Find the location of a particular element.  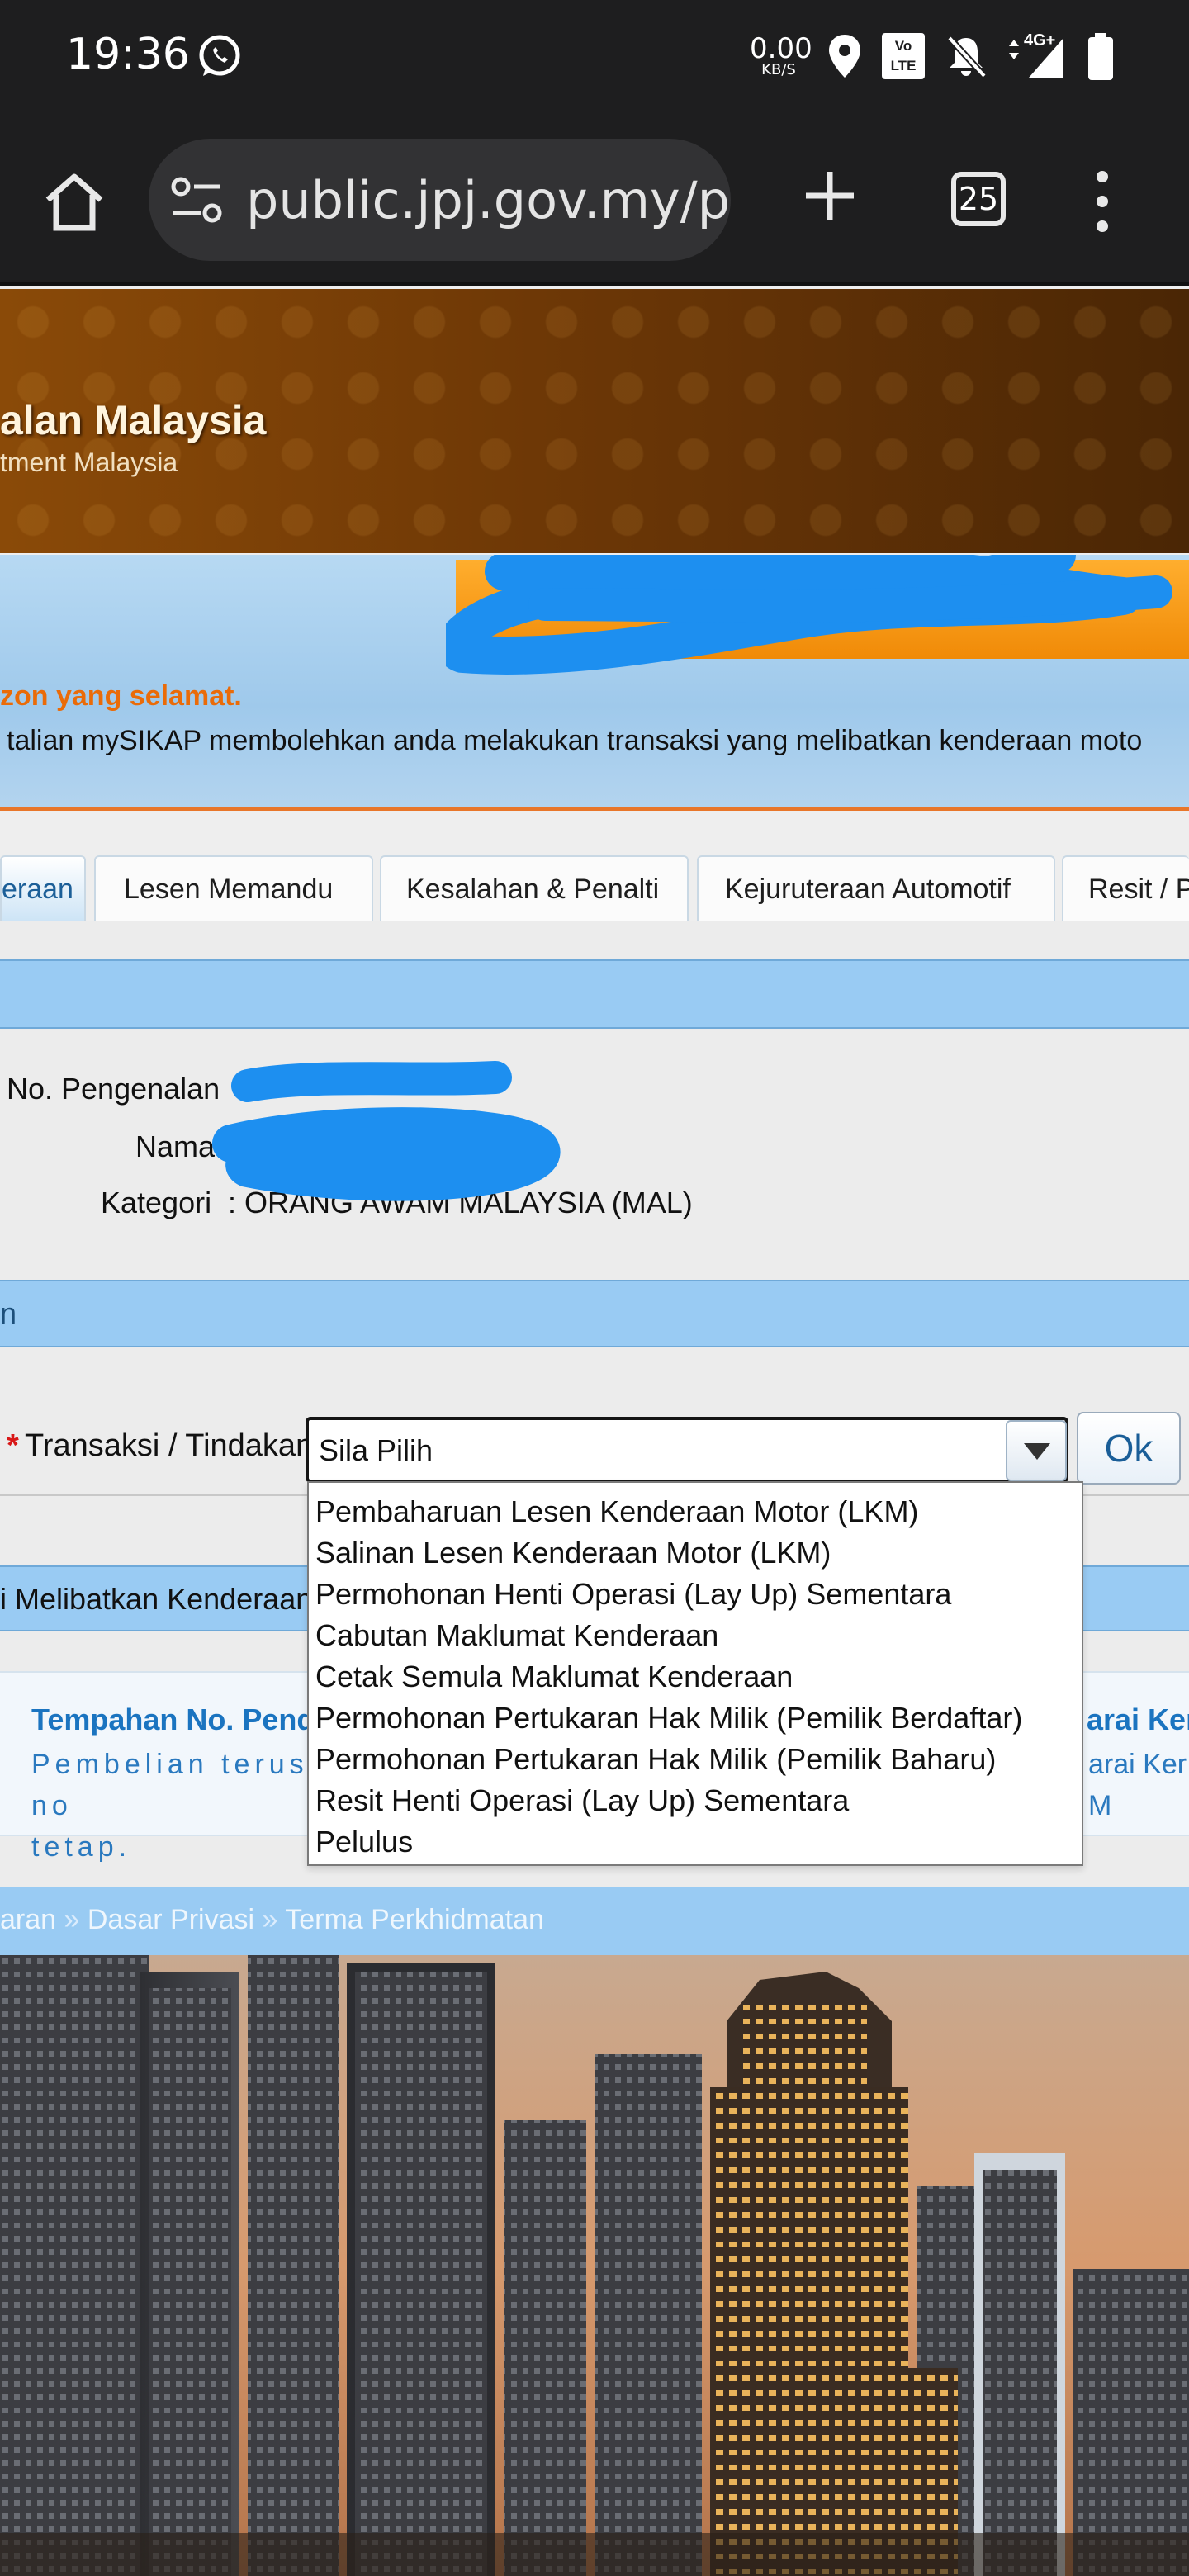

network-speed: 0.00 KB/S is located at coordinates (781, 55).